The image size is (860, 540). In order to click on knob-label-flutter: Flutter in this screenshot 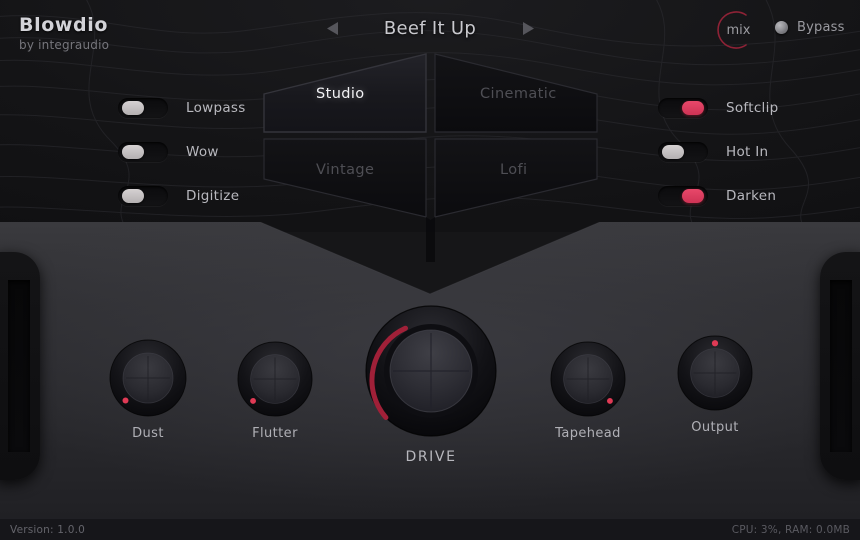, I will do `click(275, 433)`.